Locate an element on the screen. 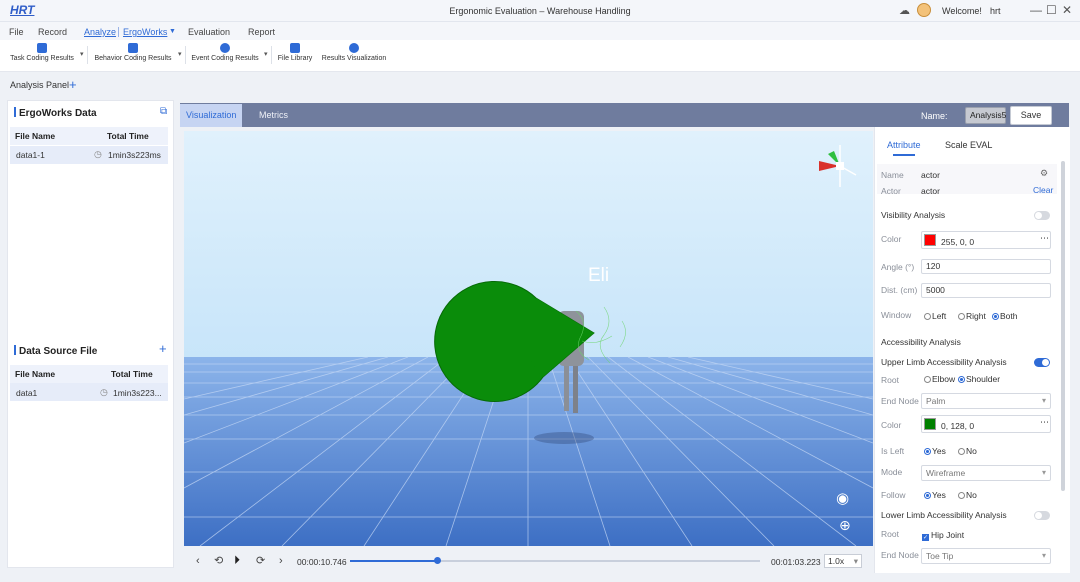 This screenshot has width=1080, height=582. tab-attribute: Attribute is located at coordinates (904, 145).